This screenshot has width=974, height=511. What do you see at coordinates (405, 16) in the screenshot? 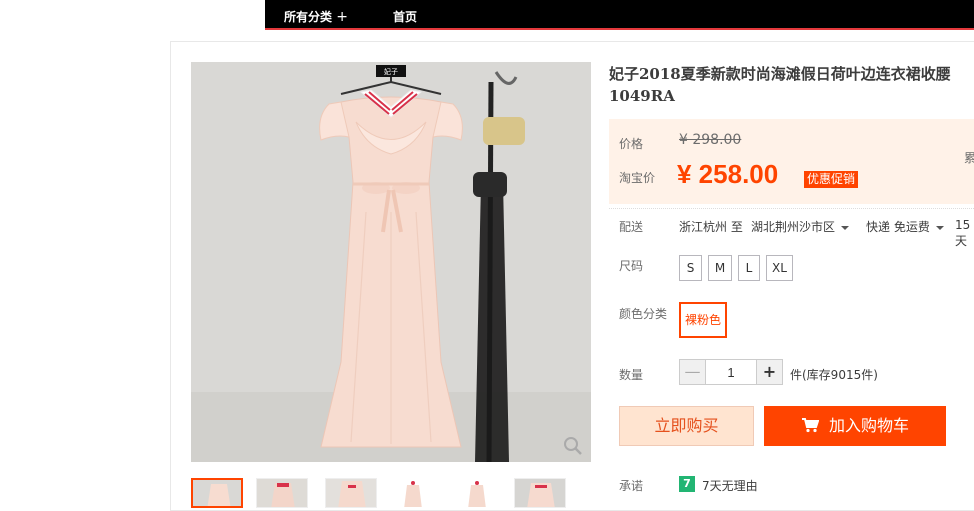
I see `nav-home-link: 首页` at bounding box center [405, 16].